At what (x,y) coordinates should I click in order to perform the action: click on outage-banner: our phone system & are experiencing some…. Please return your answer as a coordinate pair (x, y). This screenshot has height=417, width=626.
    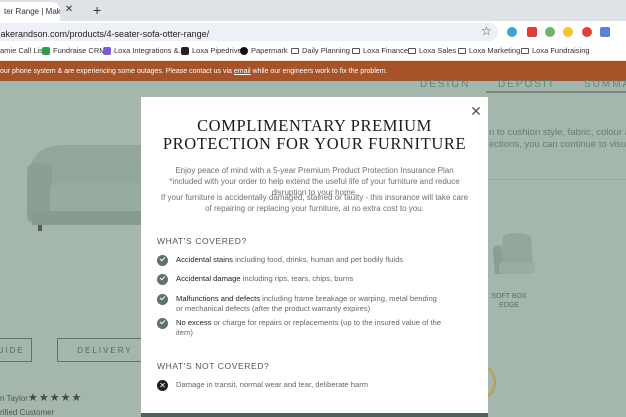
    Looking at the image, I should click on (313, 71).